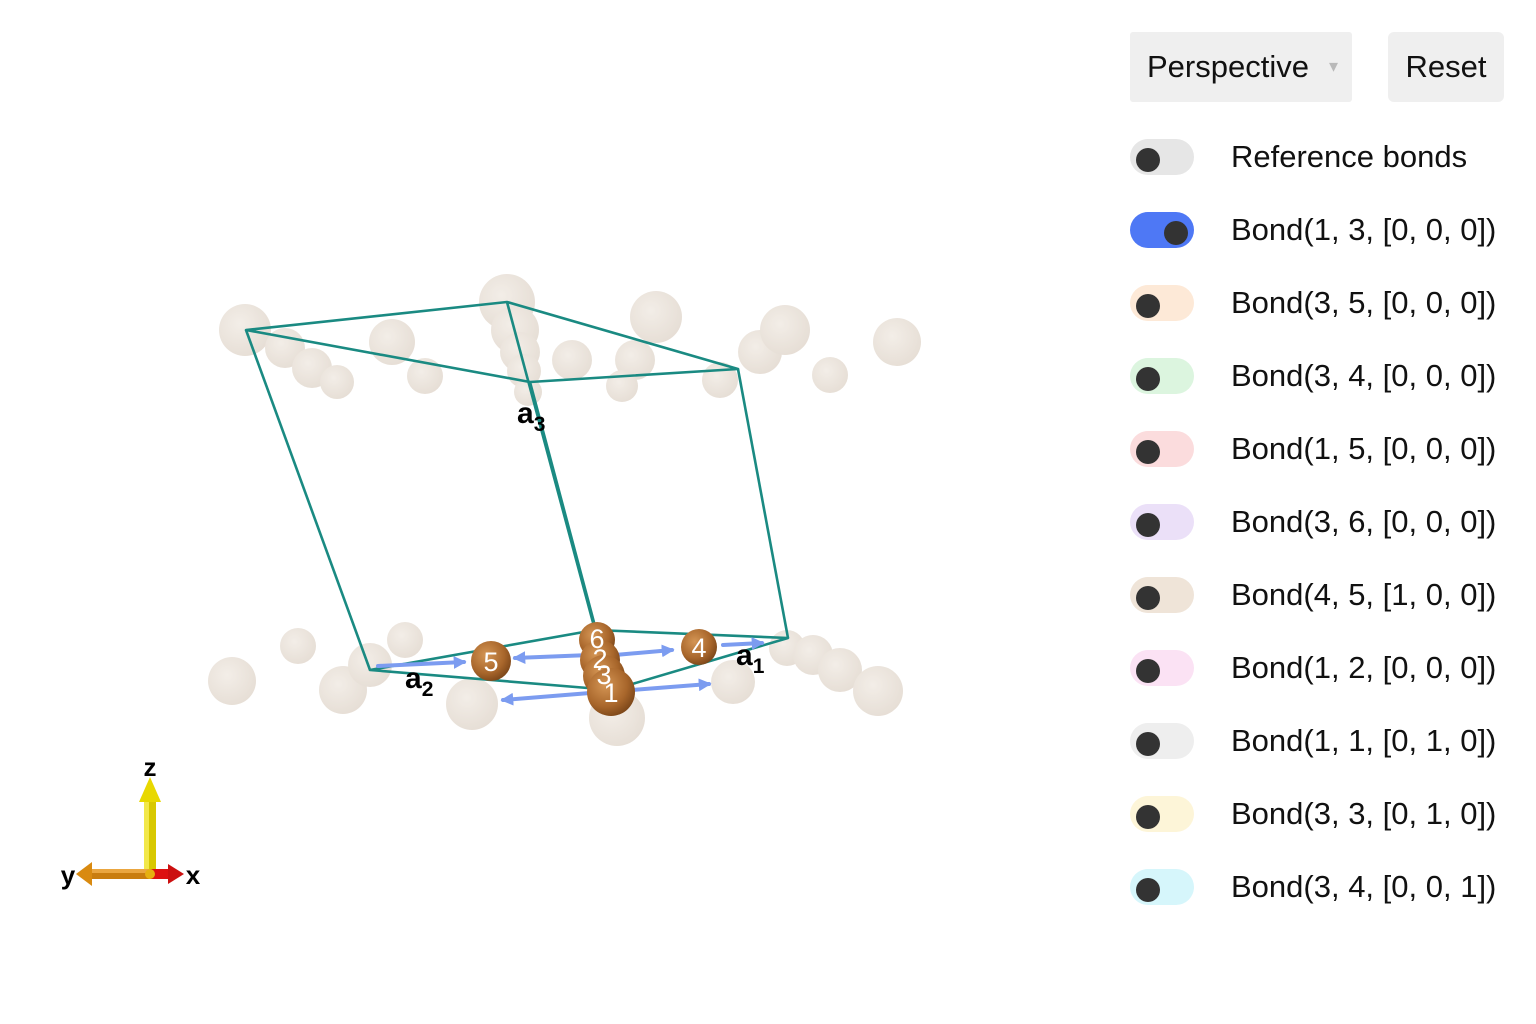  I want to click on axis-label-z: z, so click(150, 767).